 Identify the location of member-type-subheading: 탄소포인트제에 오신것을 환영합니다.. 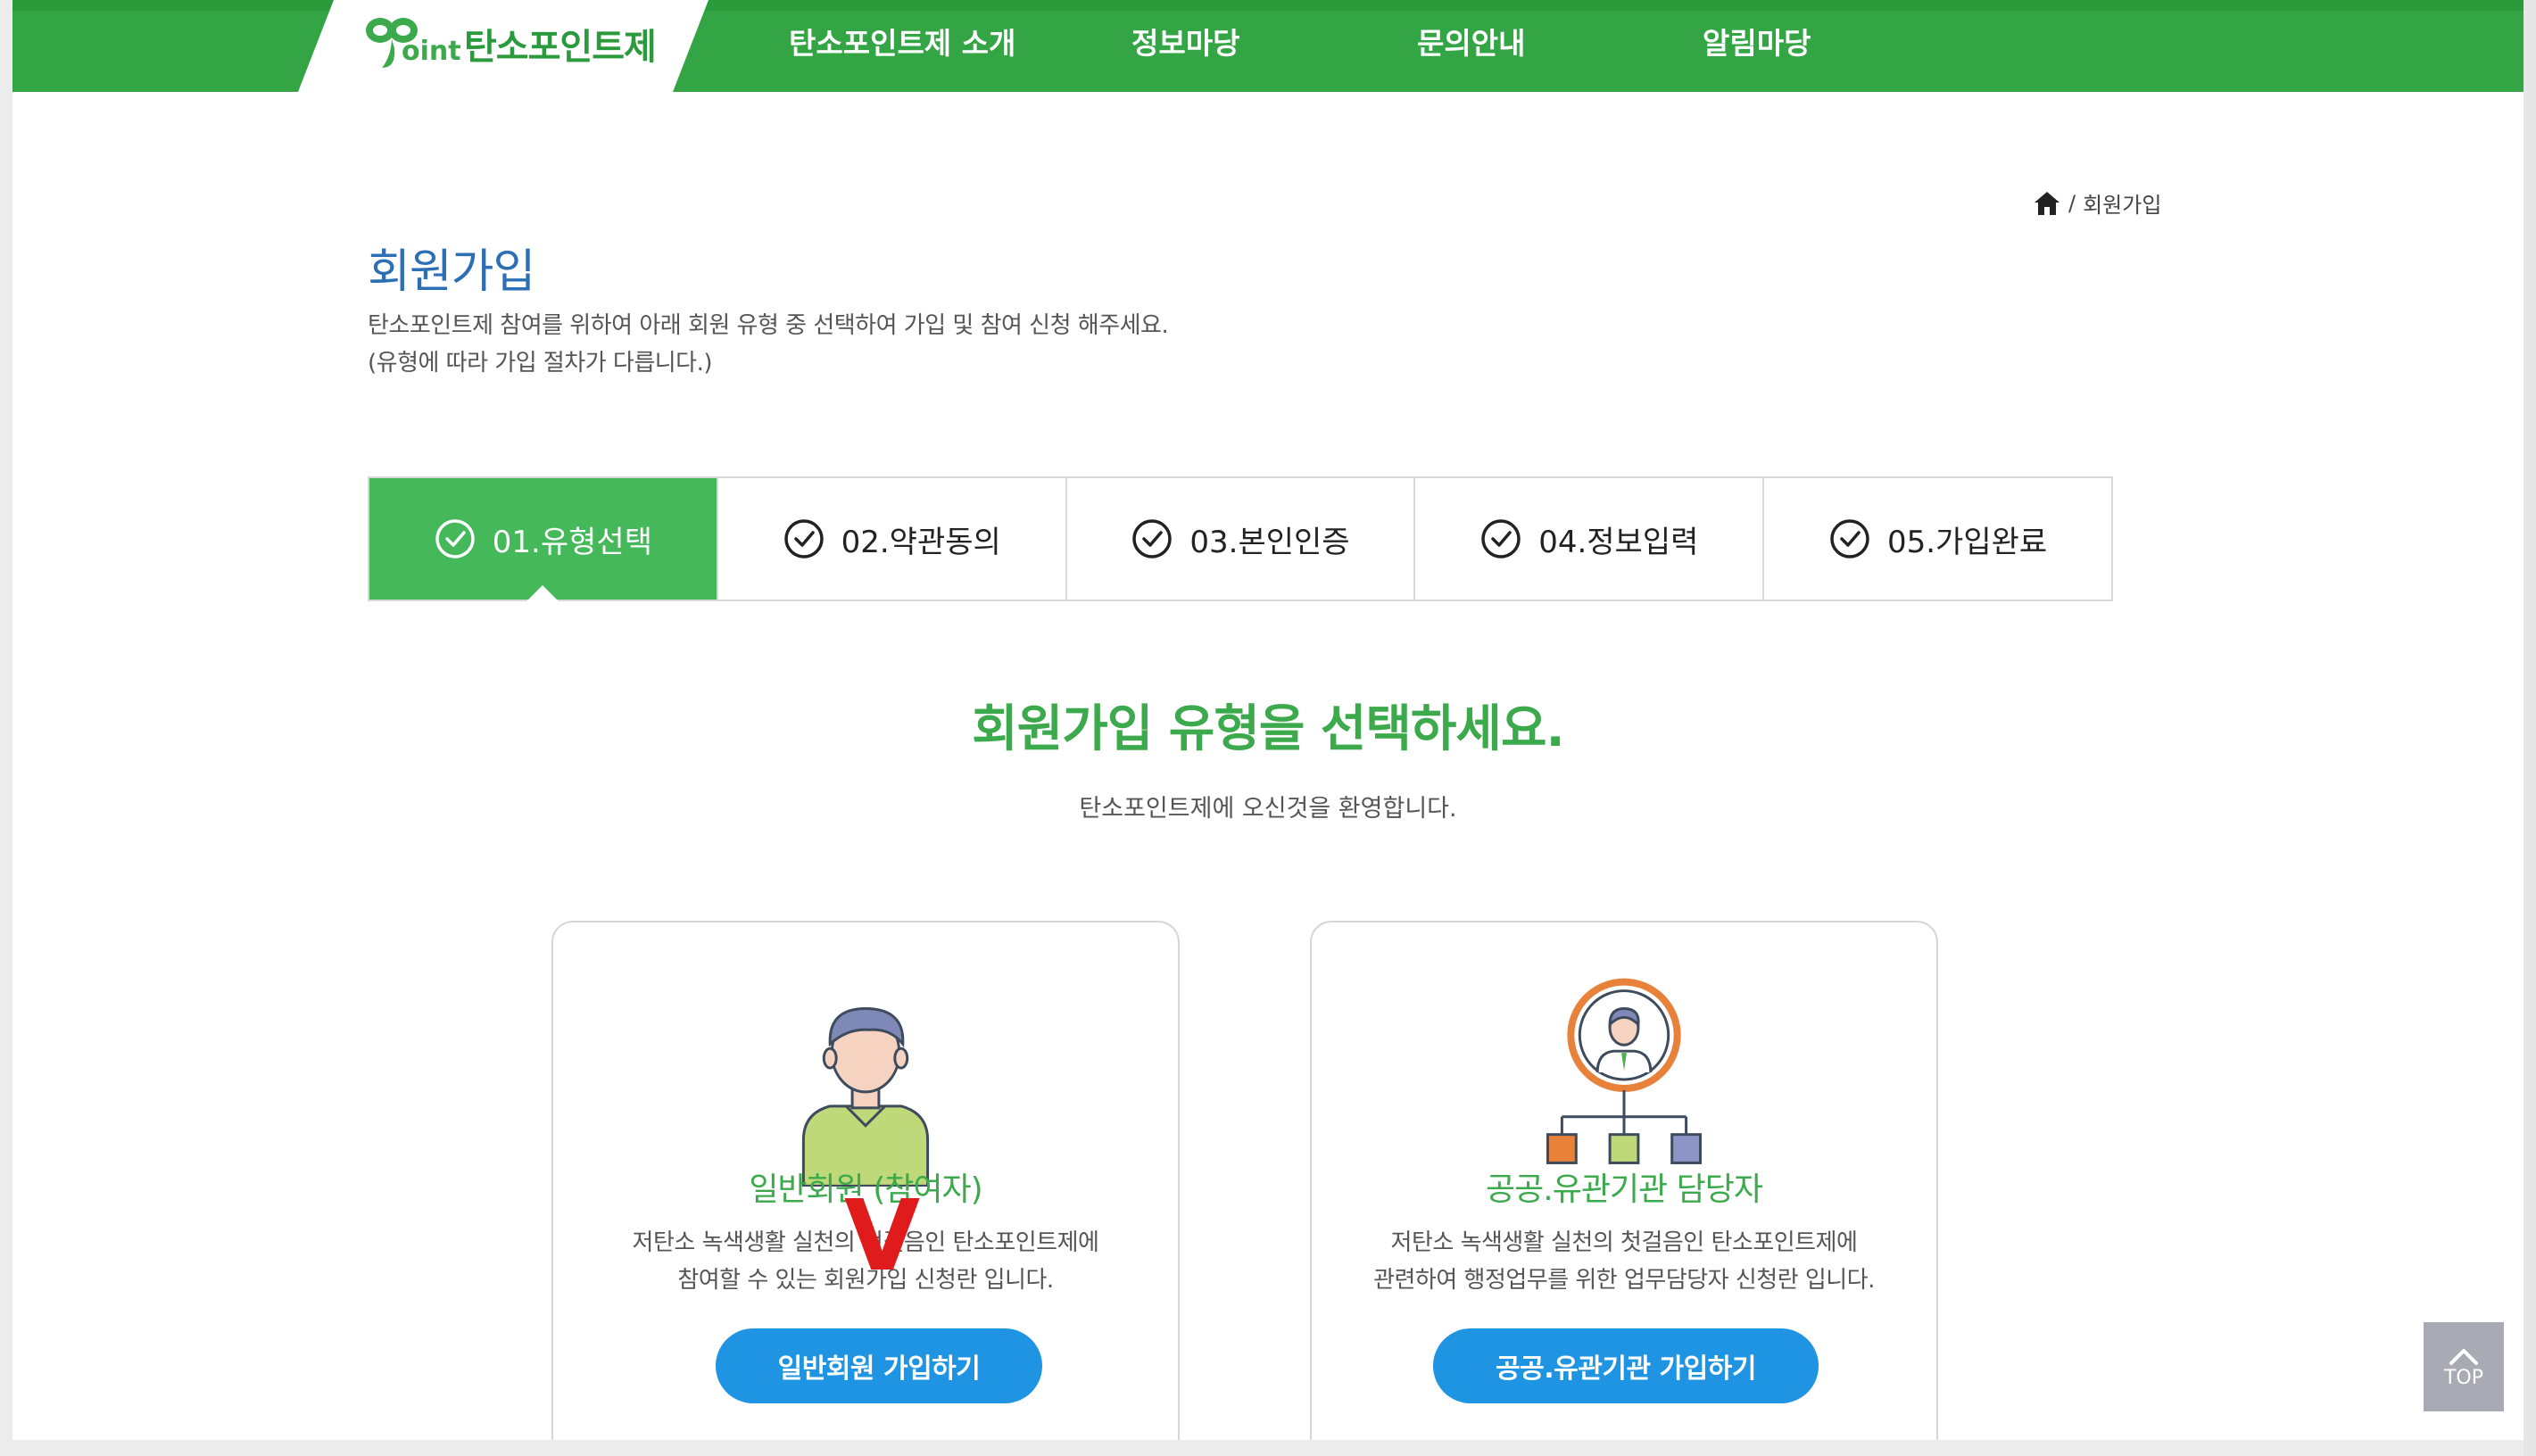
(1268, 809).